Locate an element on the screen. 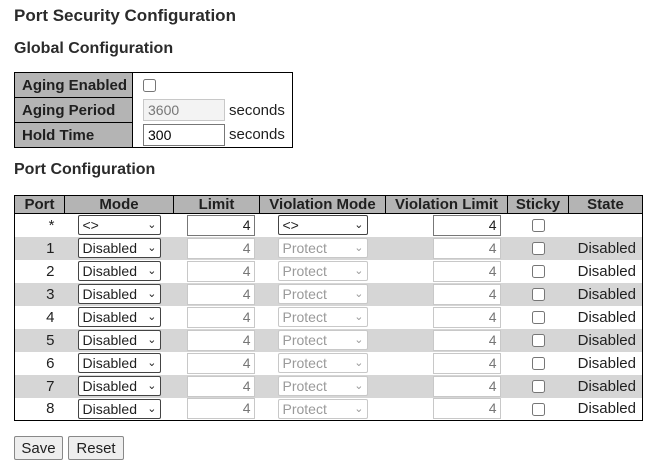 This screenshot has width=656, height=468. save-button: Save is located at coordinates (38, 448).